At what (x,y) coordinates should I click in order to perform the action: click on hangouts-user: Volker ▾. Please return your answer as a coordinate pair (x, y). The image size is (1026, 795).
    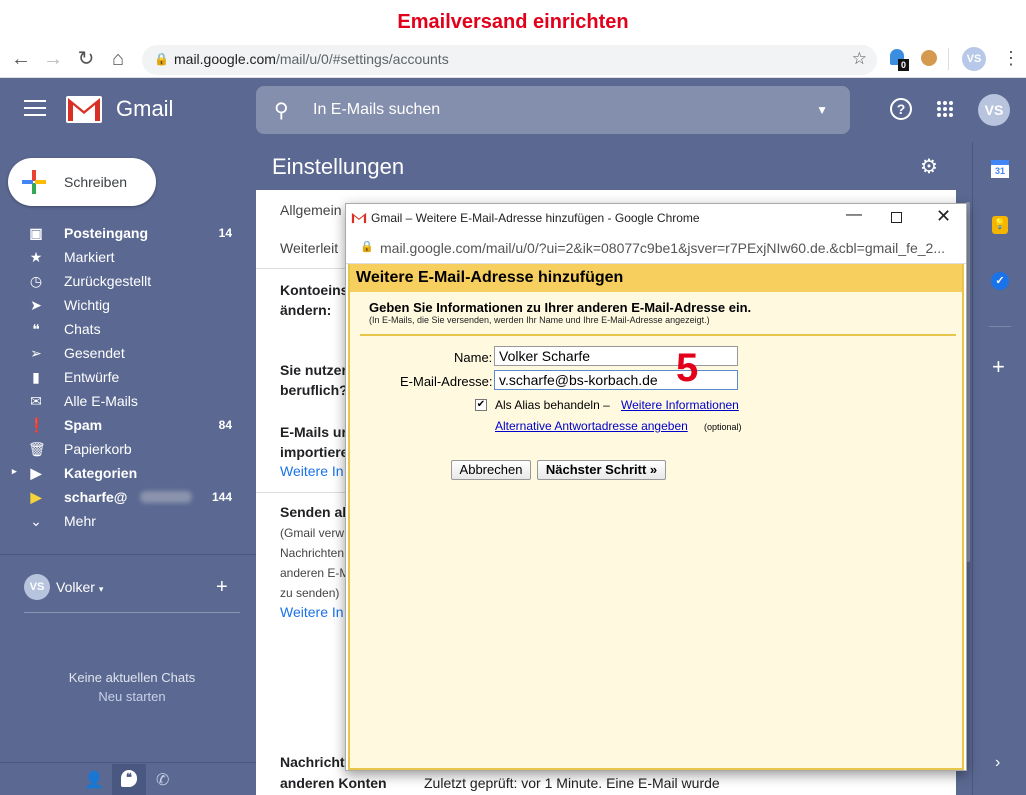
    Looking at the image, I should click on (79, 587).